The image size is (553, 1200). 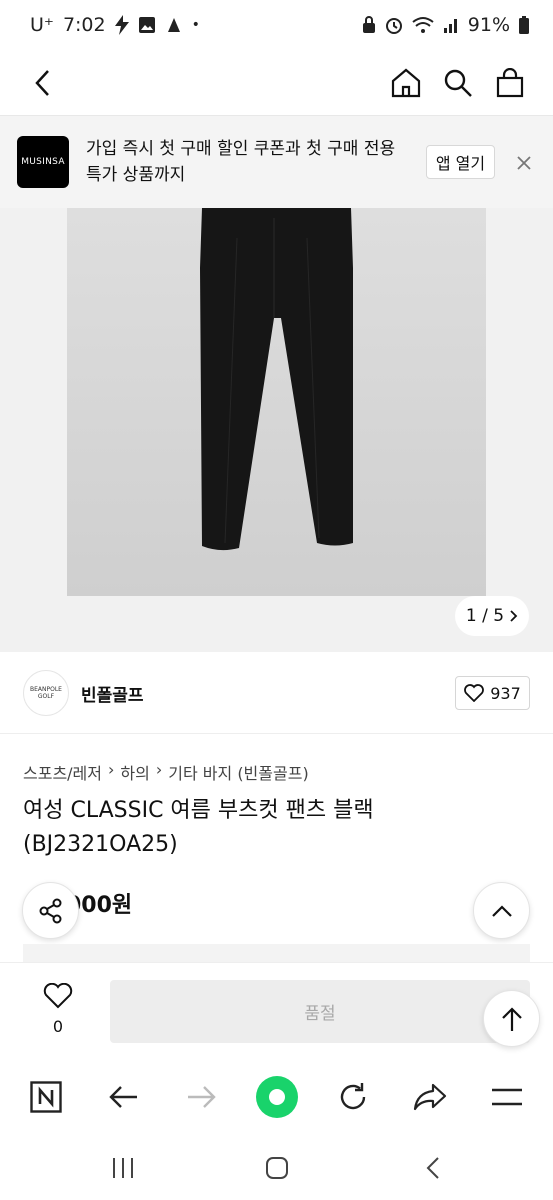 I want to click on wish-button: 0, so click(x=58, y=1009).